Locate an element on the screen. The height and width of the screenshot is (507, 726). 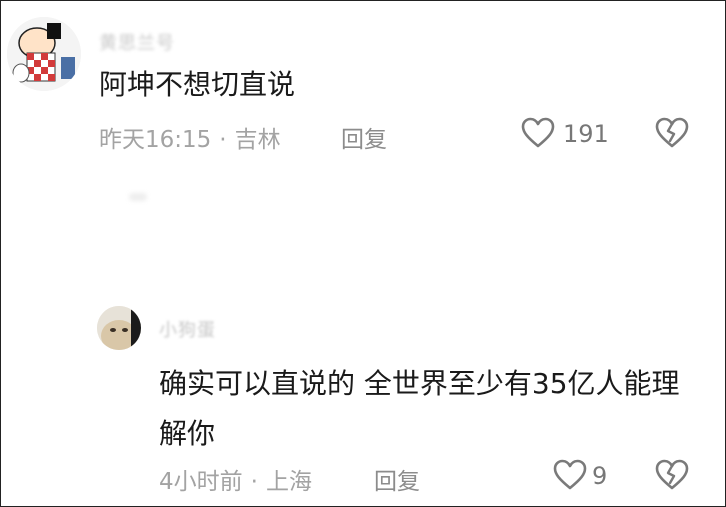
comment-text: 确实可以直说的 全世界至少有35亿人能理解你 is located at coordinates (419, 408).